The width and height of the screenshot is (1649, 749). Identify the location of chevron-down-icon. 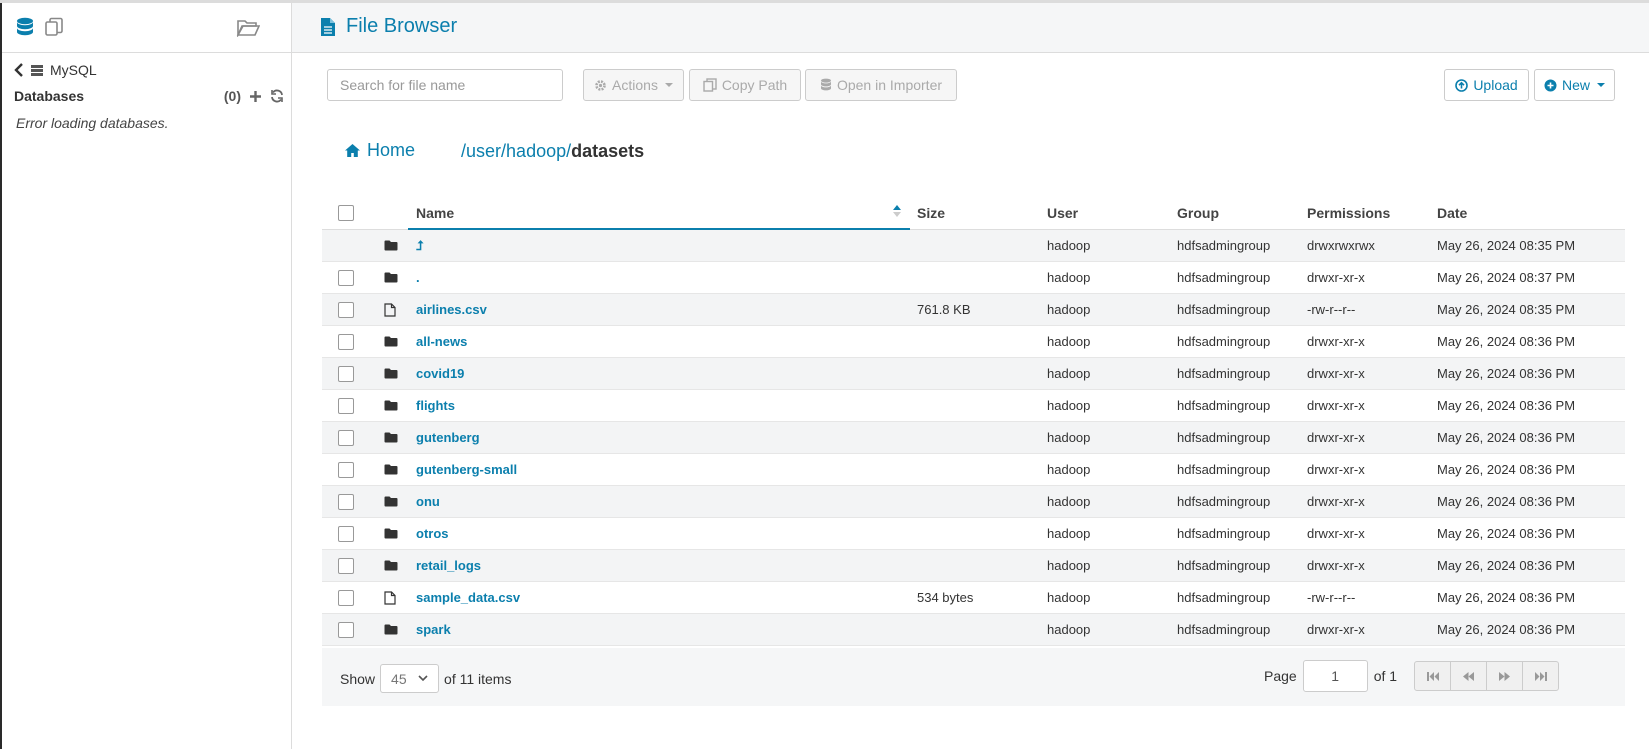
(1601, 85).